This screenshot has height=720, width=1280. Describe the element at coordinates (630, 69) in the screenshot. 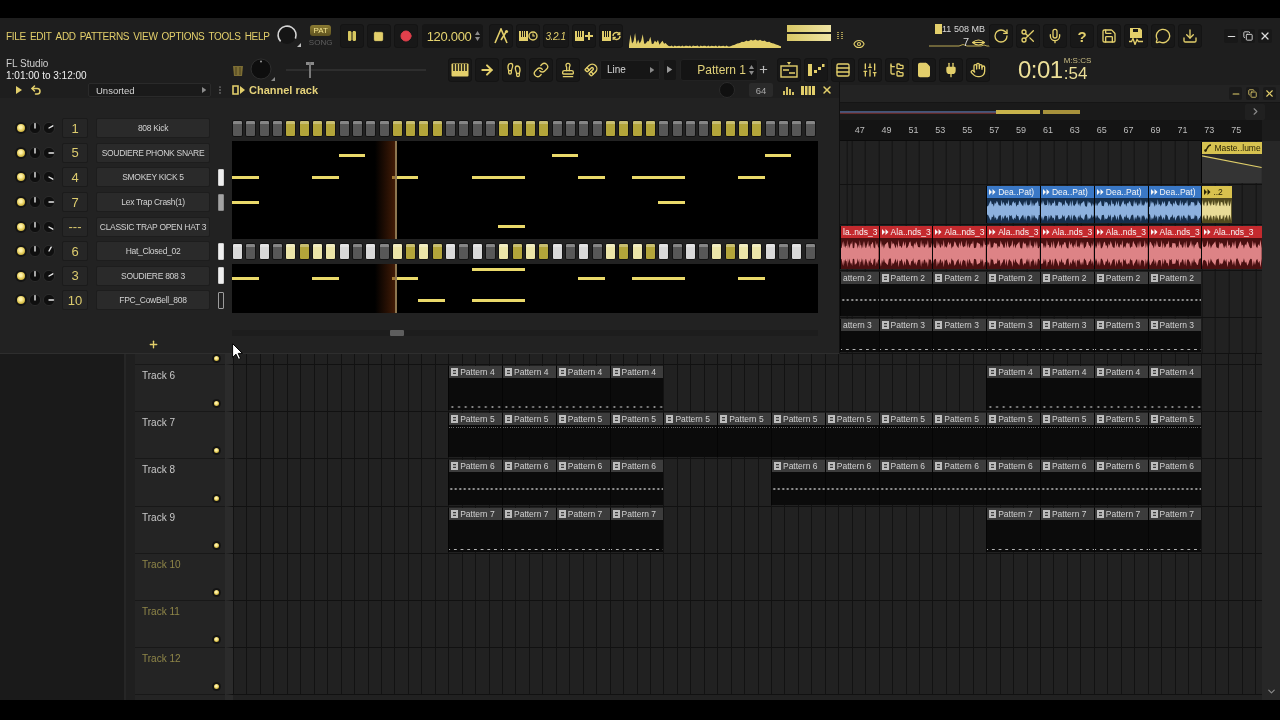

I see `snap-dropdown: Line` at that location.